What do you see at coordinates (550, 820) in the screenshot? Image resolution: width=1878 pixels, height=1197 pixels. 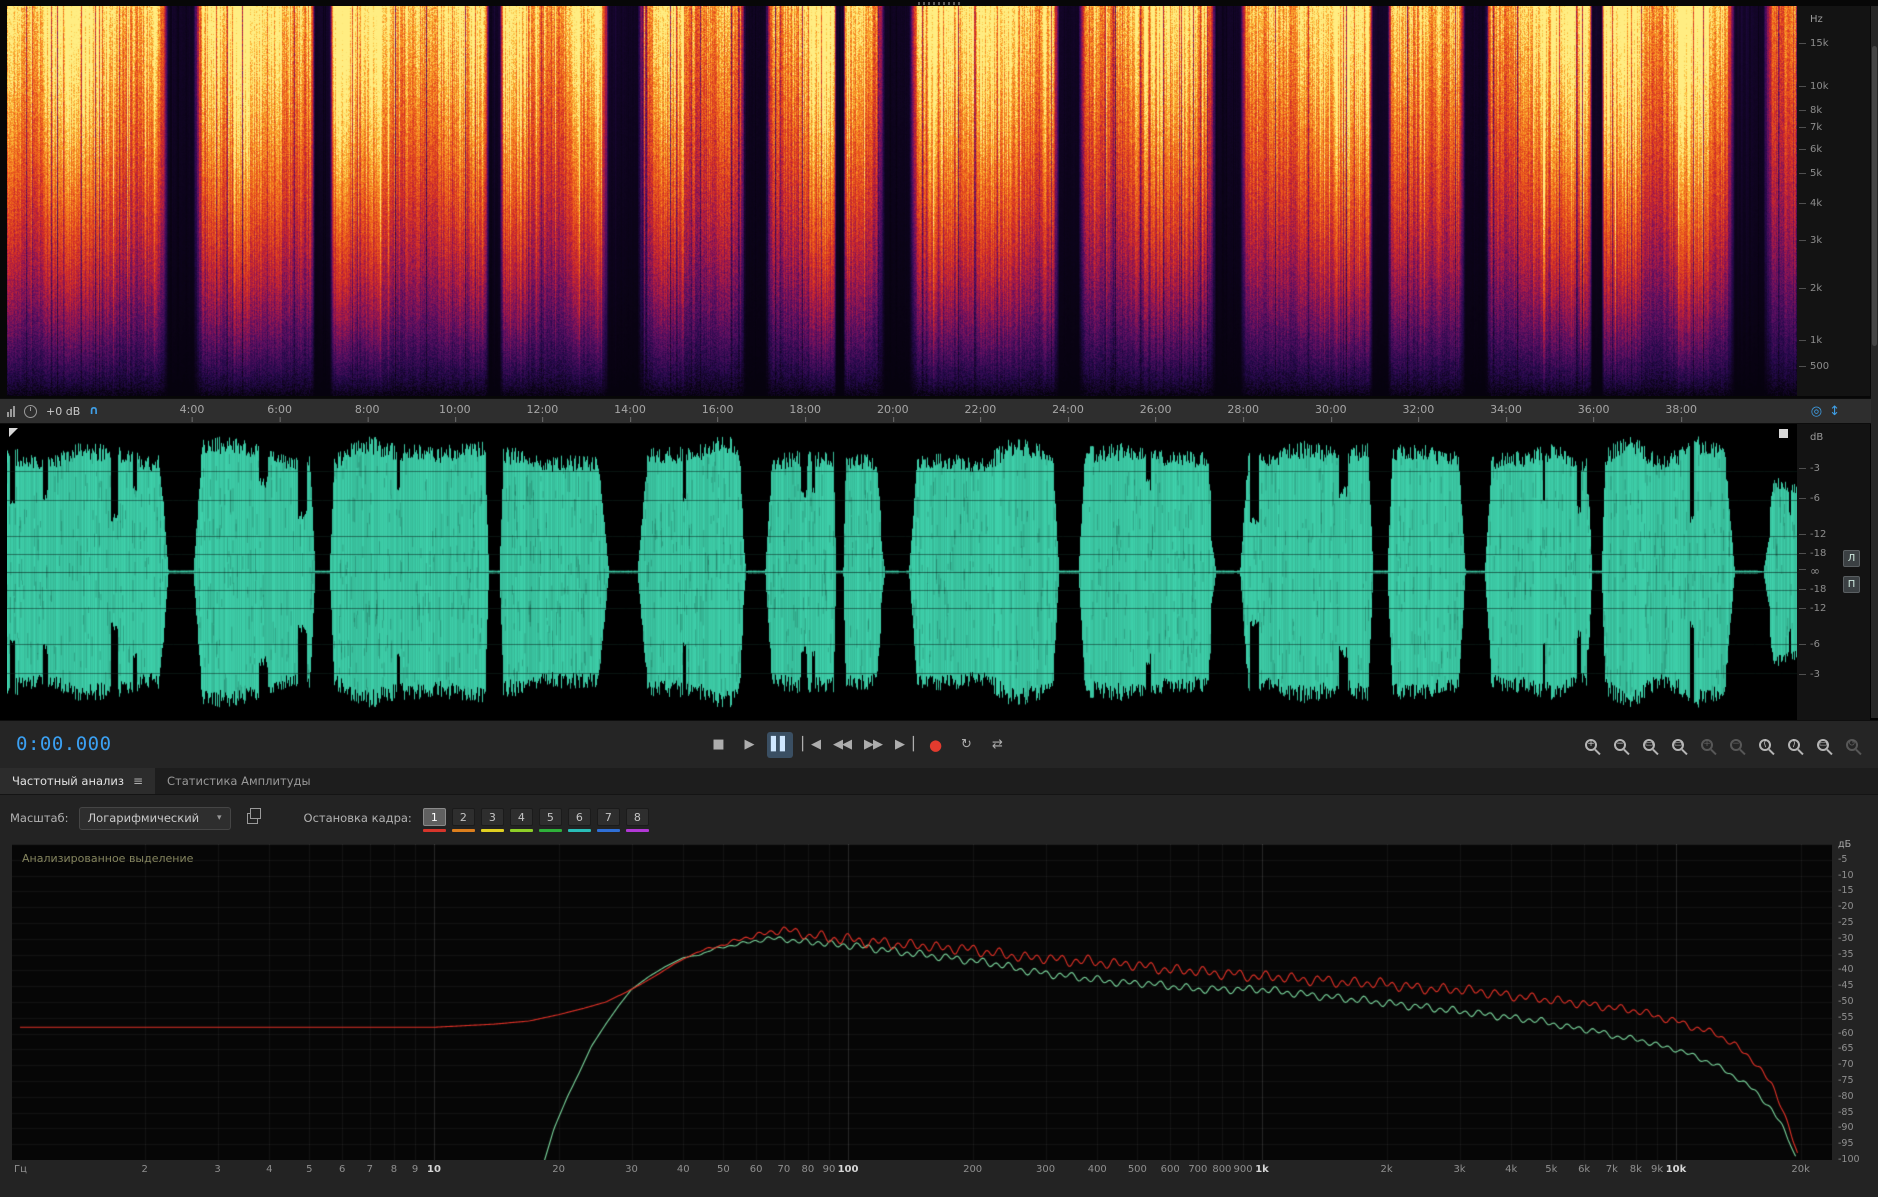 I see `hold-frame-5-button: 5` at bounding box center [550, 820].